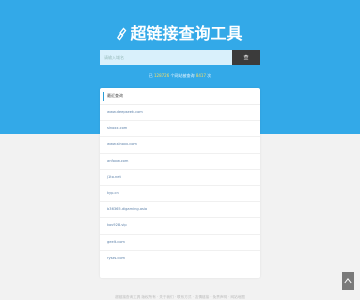 Image resolution: width=360 pixels, height=300 pixels. What do you see at coordinates (183, 177) in the screenshot?
I see `recent-link: j1to.net` at bounding box center [183, 177].